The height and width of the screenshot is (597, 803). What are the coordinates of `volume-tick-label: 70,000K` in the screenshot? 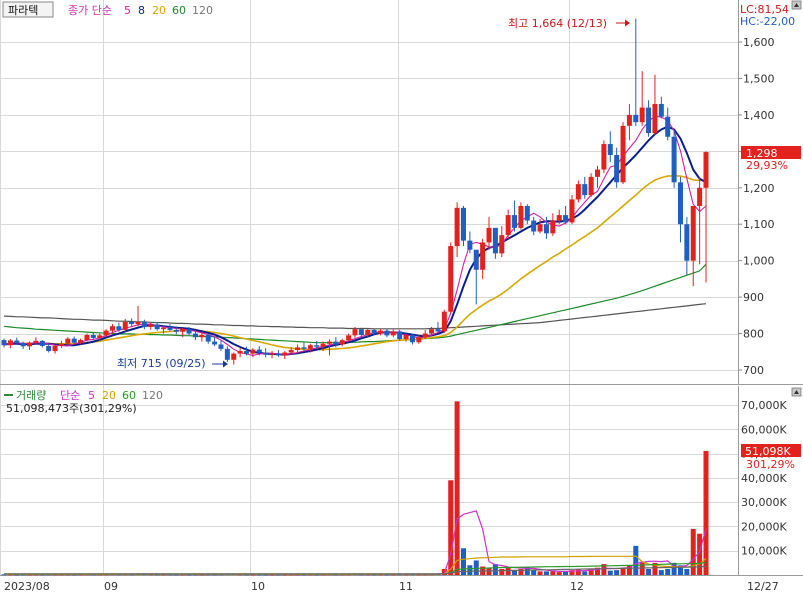 It's located at (764, 405).